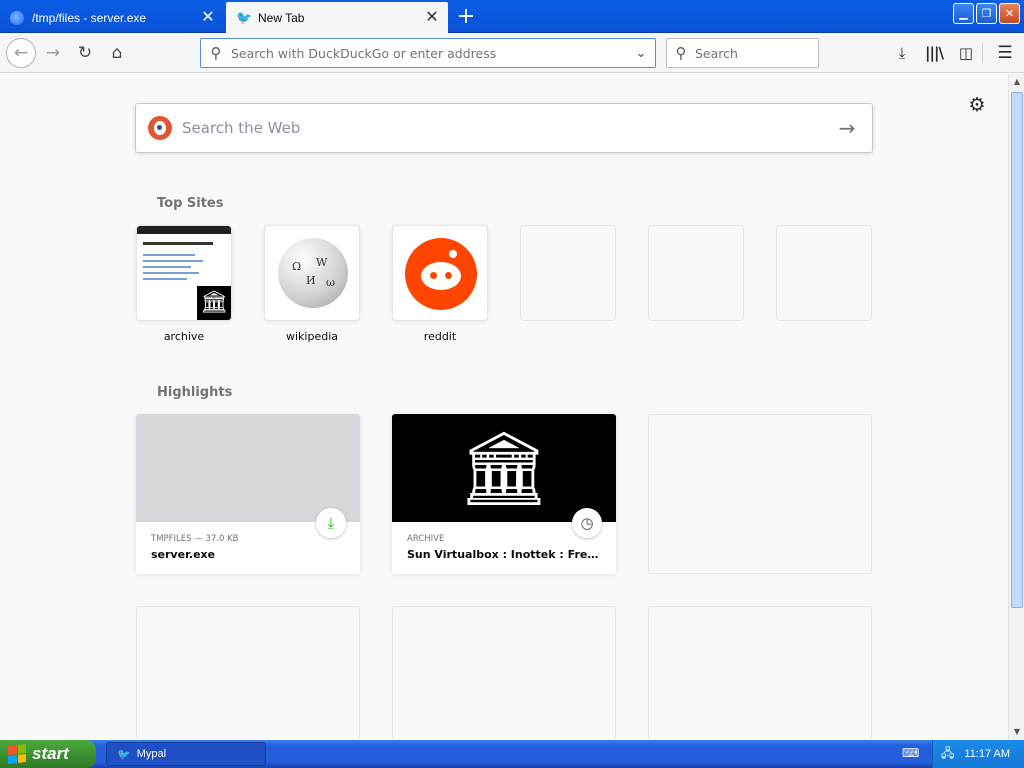 The height and width of the screenshot is (768, 1024). What do you see at coordinates (184, 273) in the screenshot?
I see `top-site-tile: 🏛` at bounding box center [184, 273].